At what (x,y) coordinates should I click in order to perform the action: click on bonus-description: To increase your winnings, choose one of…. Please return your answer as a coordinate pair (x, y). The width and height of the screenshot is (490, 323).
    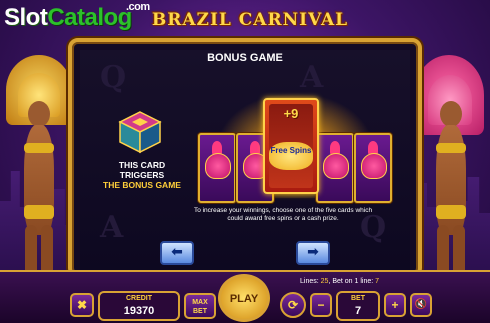
    Looking at the image, I should click on (283, 214).